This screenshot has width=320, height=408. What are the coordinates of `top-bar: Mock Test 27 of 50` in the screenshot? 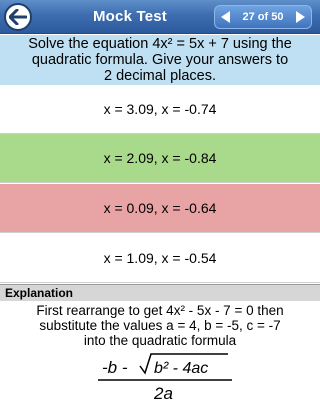 It's located at (160, 17).